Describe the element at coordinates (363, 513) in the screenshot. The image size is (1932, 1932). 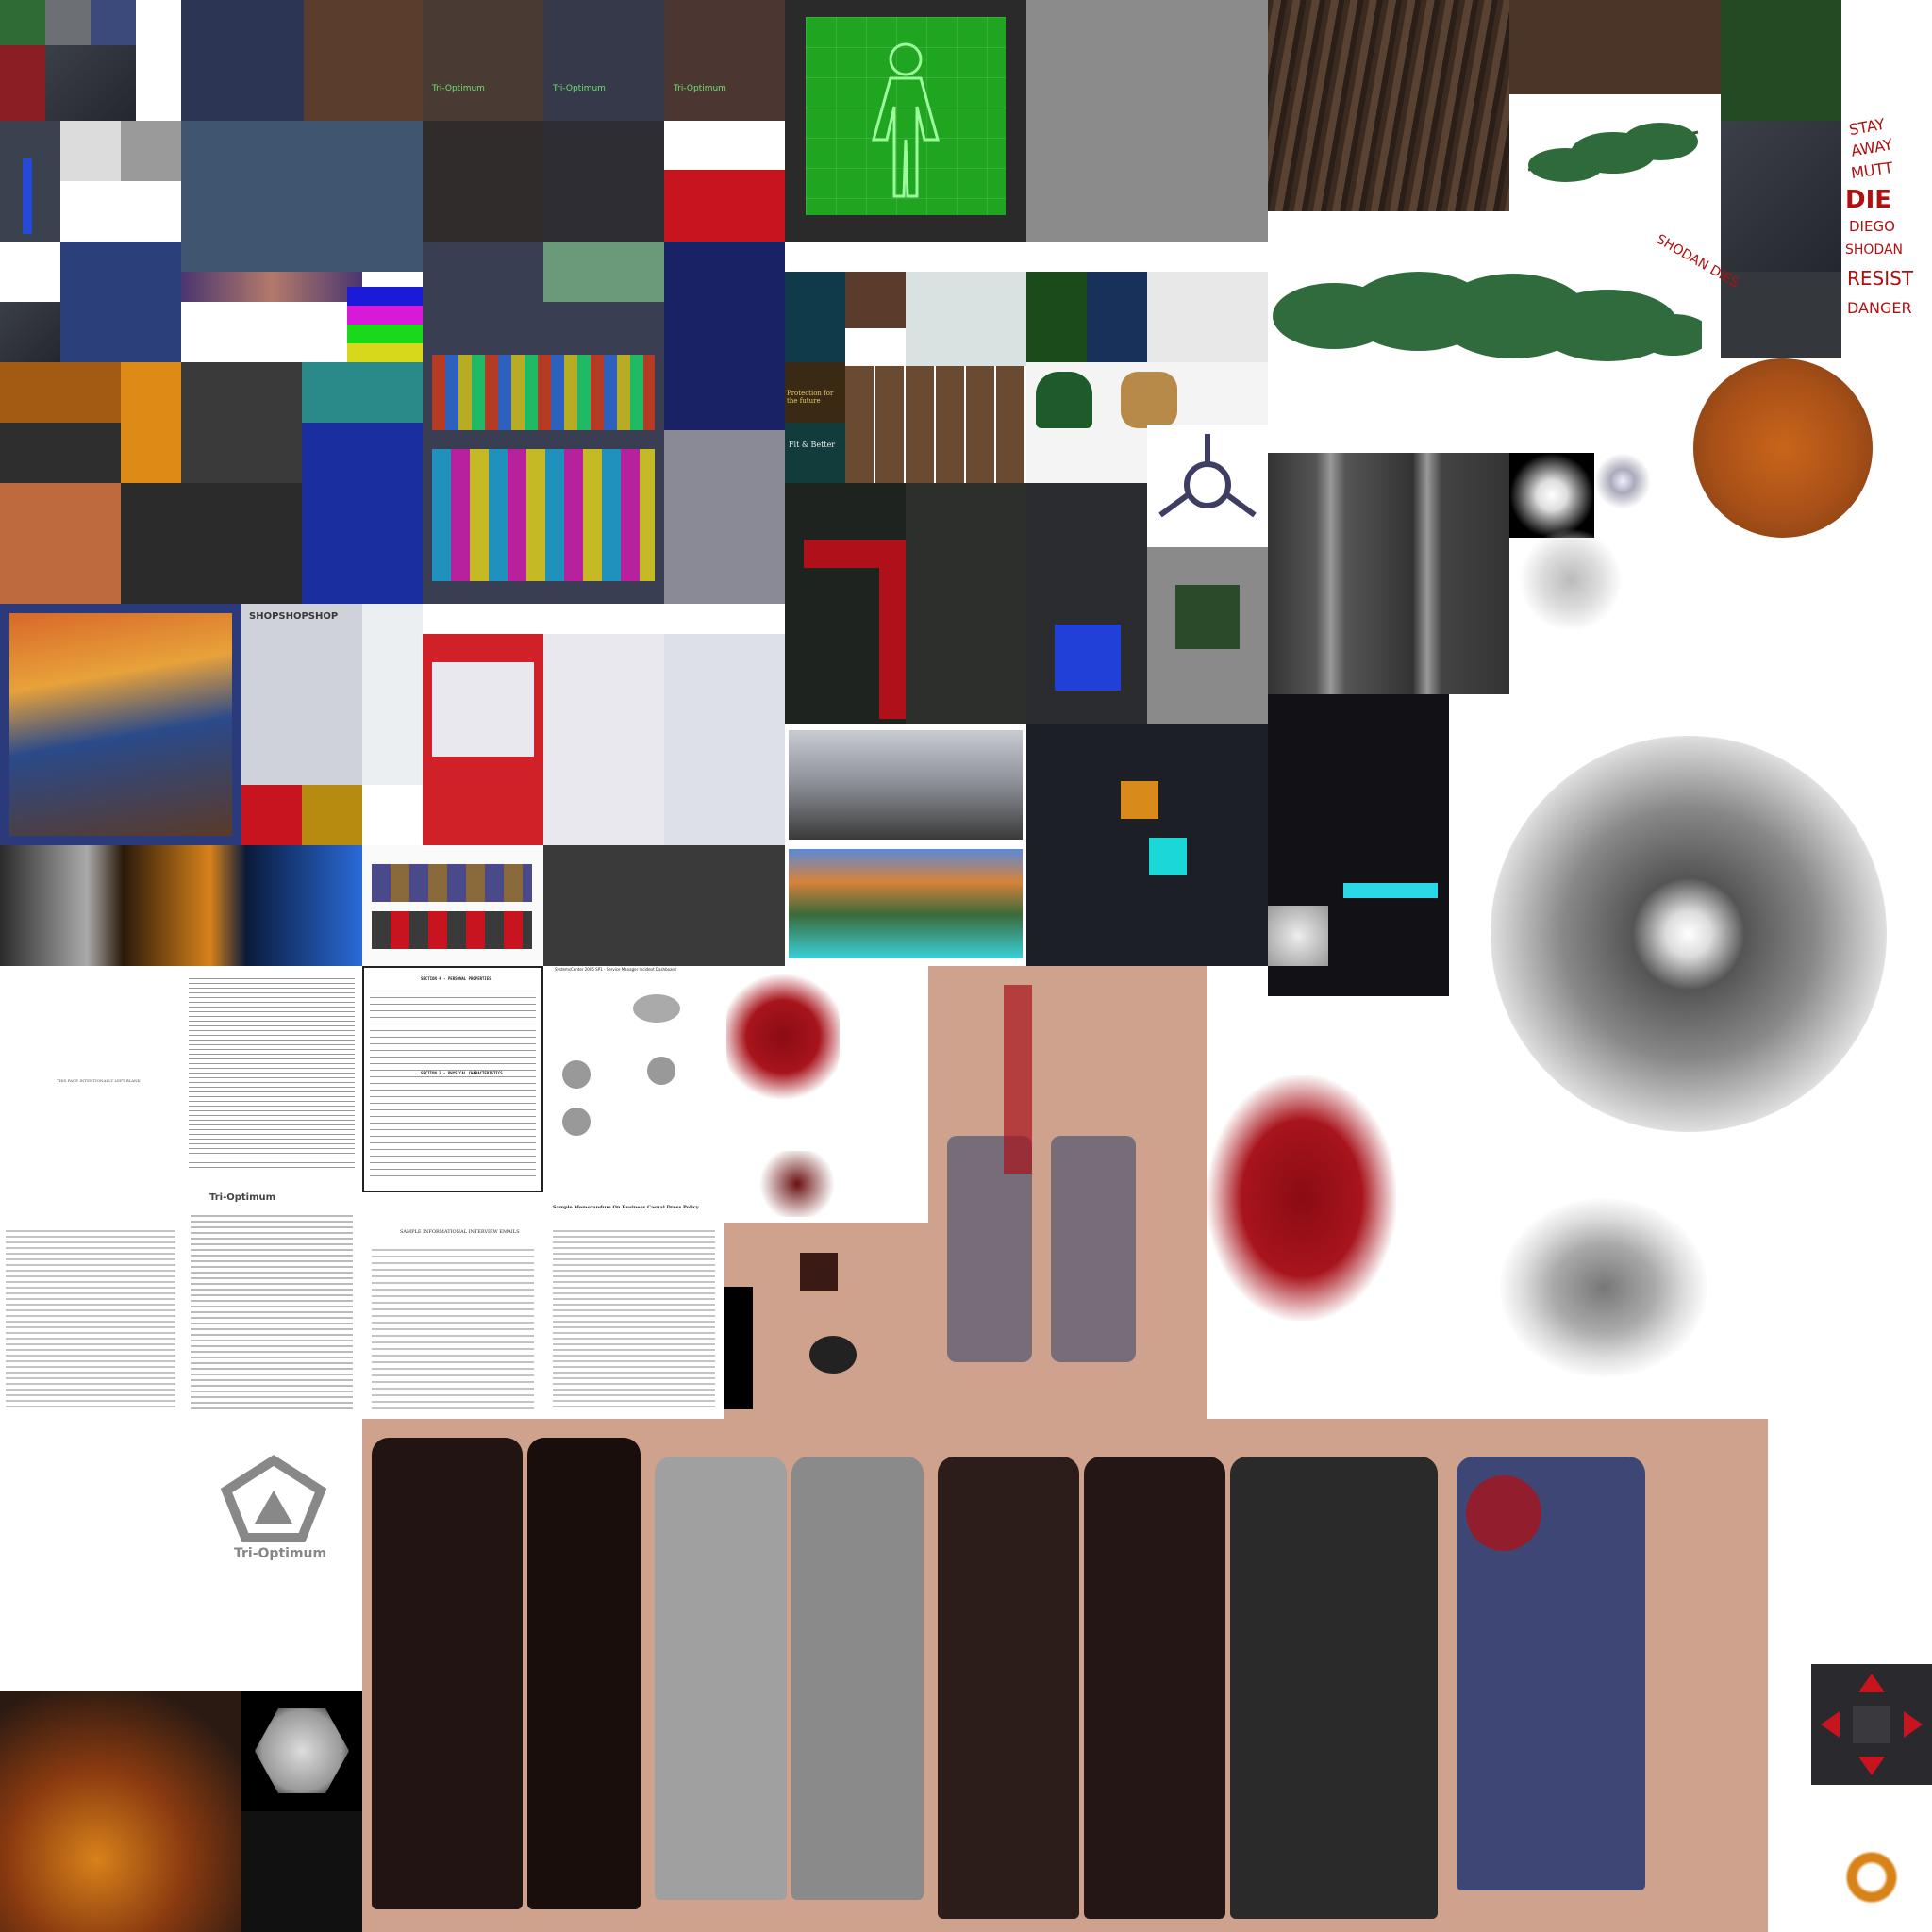
I see `texture-blue-sign` at that location.